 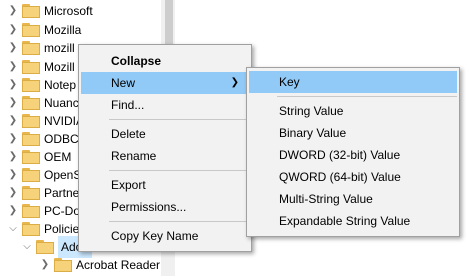 I want to click on submenu-item-binary-value: Binary Value, so click(x=353, y=133).